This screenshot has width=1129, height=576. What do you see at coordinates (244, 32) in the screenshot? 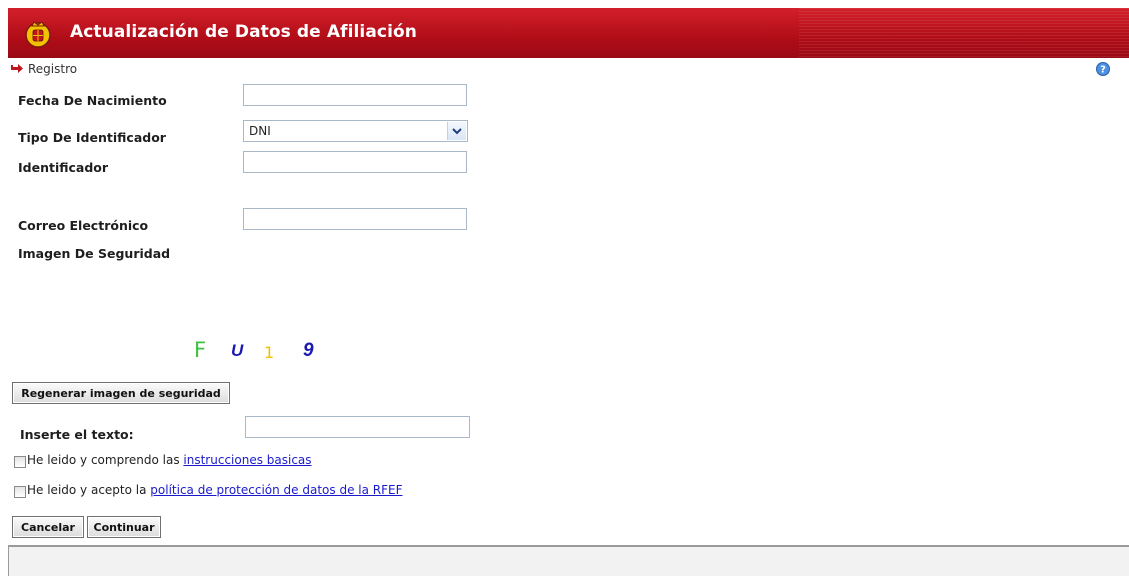
I see `page-title: Actualización de Datos de Afiliación` at bounding box center [244, 32].